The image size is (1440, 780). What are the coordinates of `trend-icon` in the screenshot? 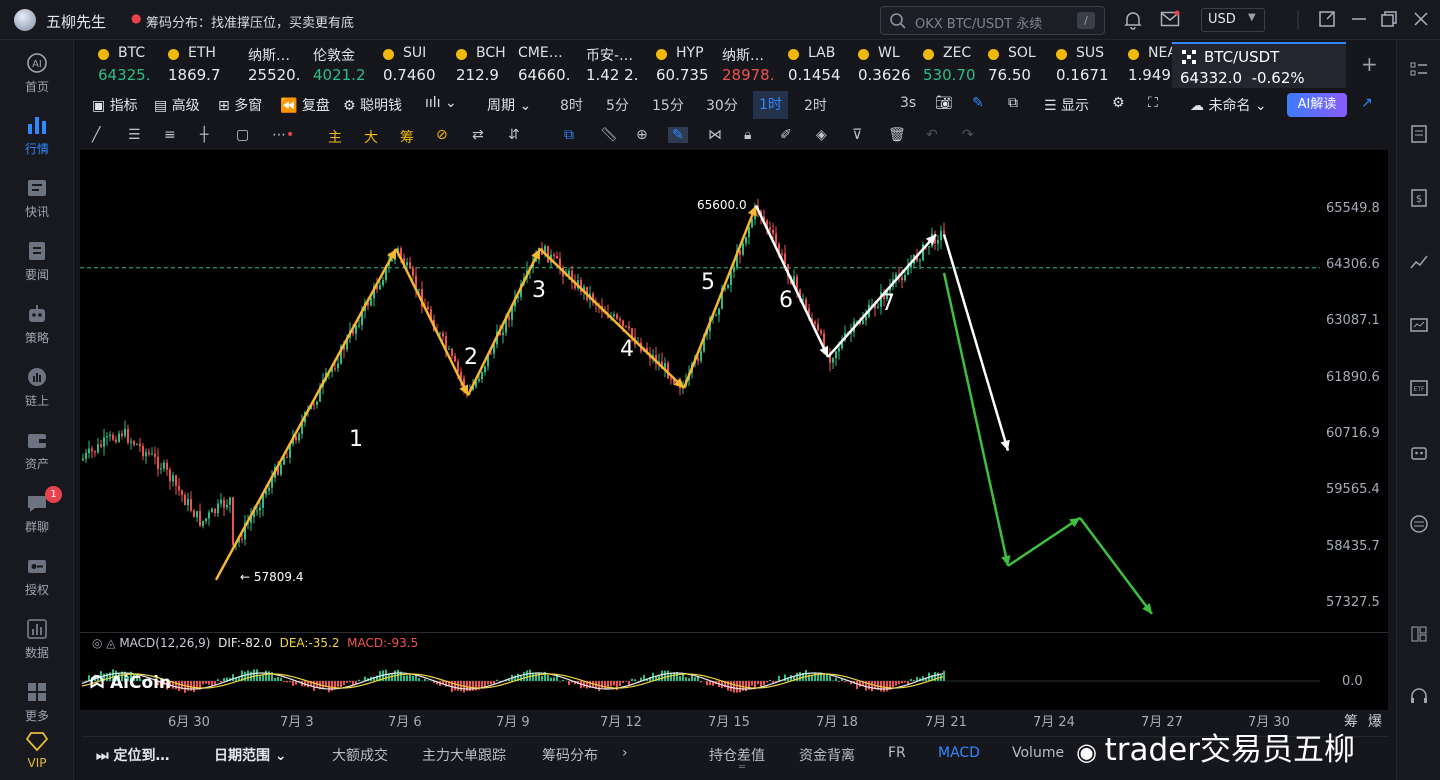 It's located at (1419, 262).